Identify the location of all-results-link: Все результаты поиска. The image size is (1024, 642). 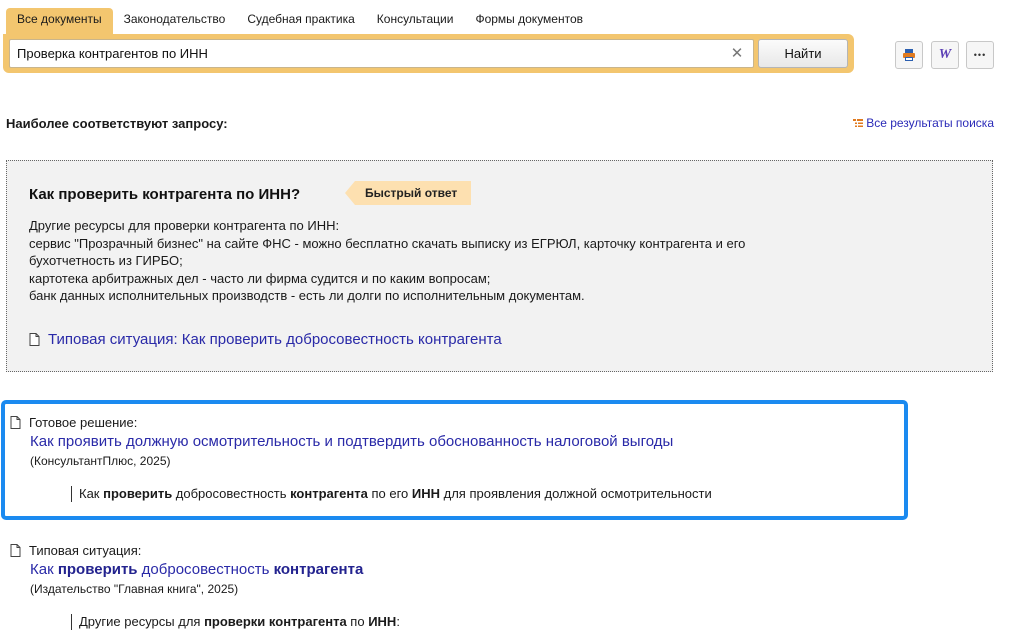
(923, 123).